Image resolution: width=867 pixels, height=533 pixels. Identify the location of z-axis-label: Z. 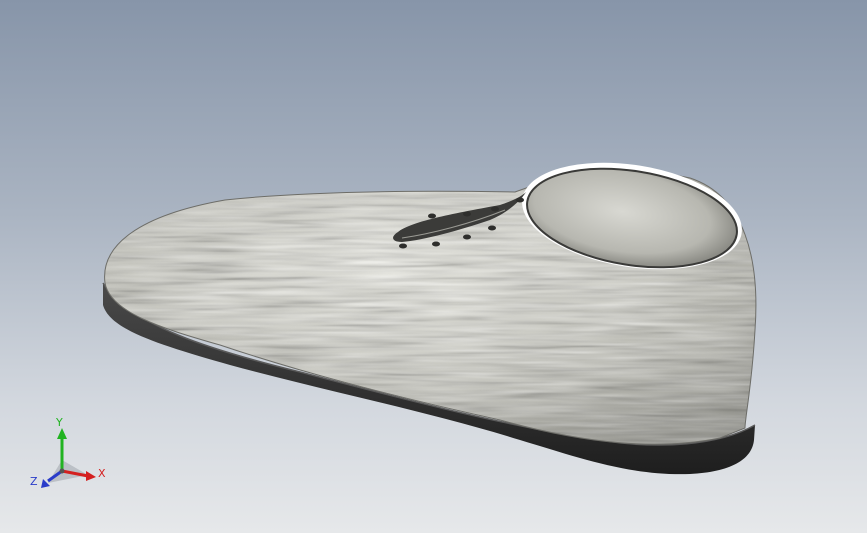
(34, 481).